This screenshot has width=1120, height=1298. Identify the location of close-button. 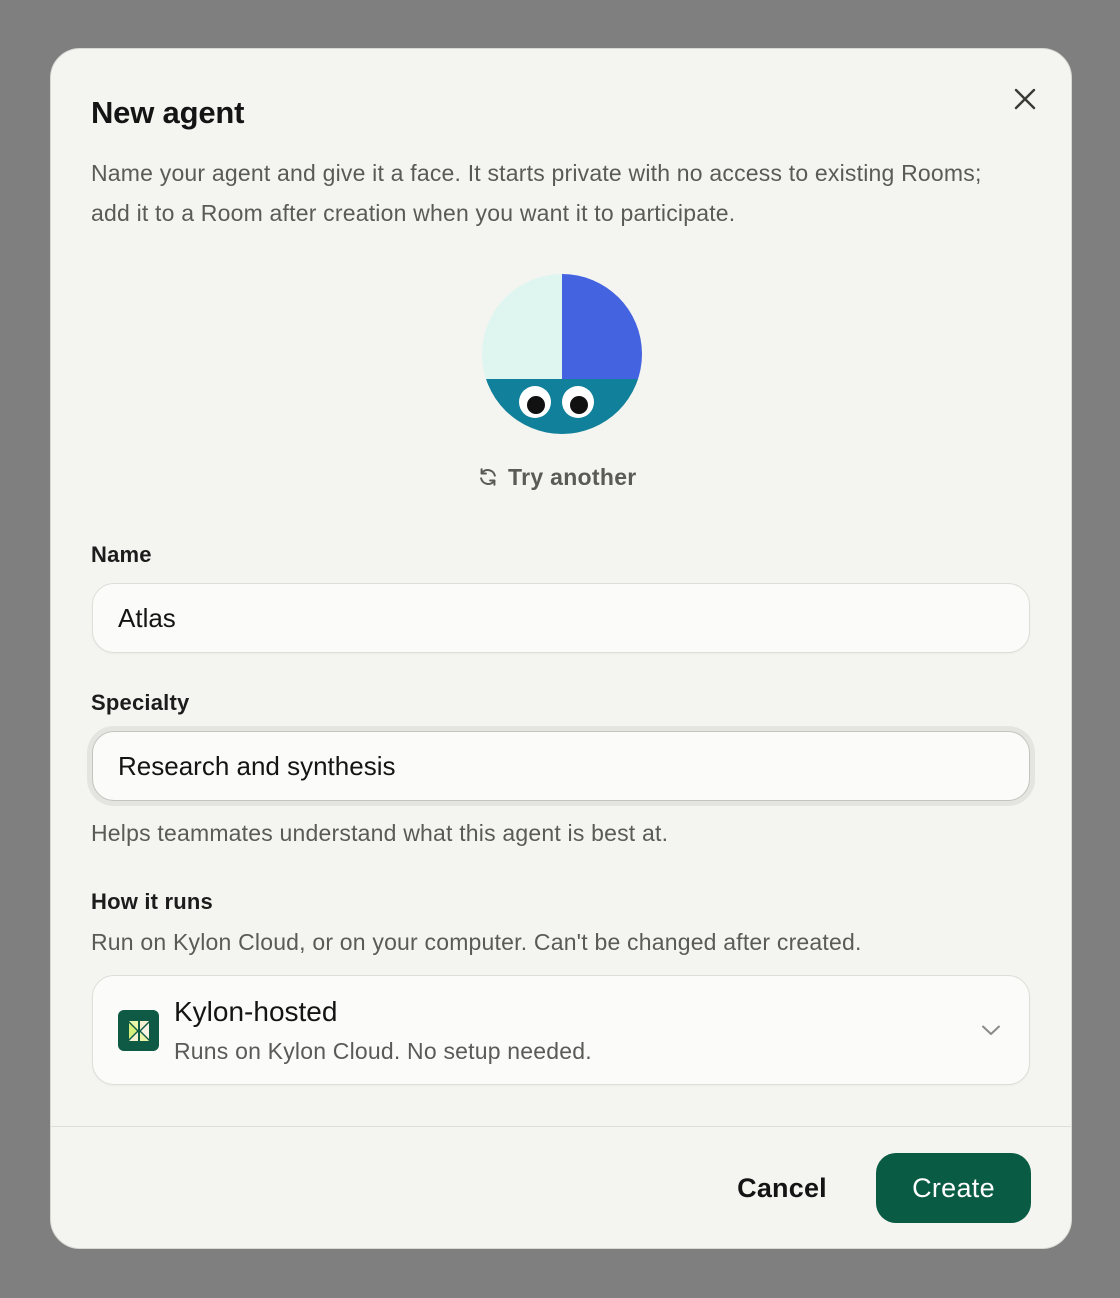
(1025, 99).